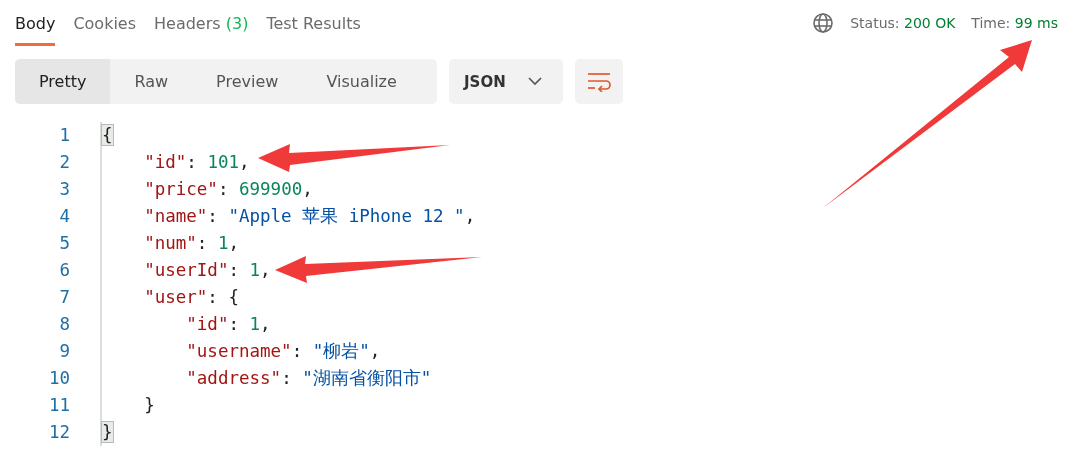 Image resolution: width=1070 pixels, height=470 pixels. I want to click on status-text: Status: 200 OK, so click(903, 23).